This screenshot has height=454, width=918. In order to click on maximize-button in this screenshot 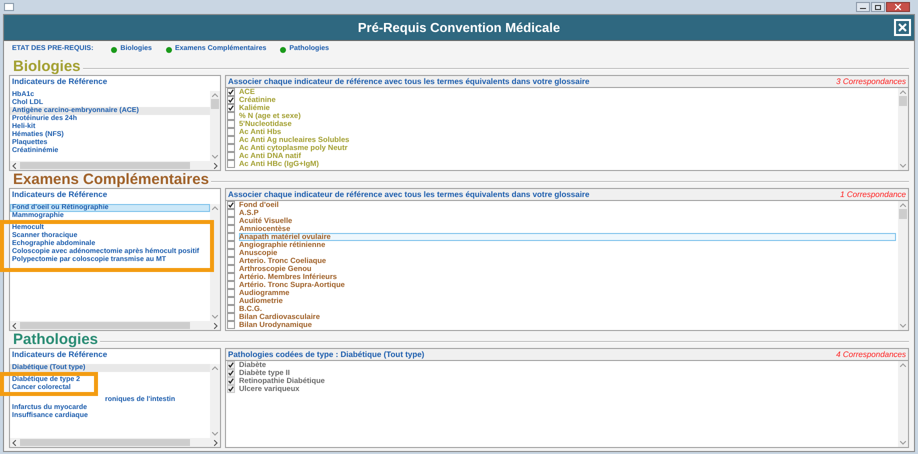, I will do `click(878, 7)`.